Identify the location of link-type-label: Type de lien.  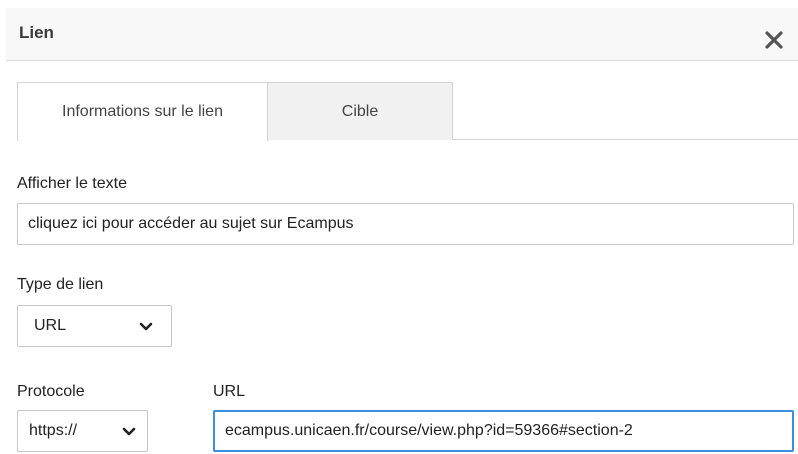
(60, 284).